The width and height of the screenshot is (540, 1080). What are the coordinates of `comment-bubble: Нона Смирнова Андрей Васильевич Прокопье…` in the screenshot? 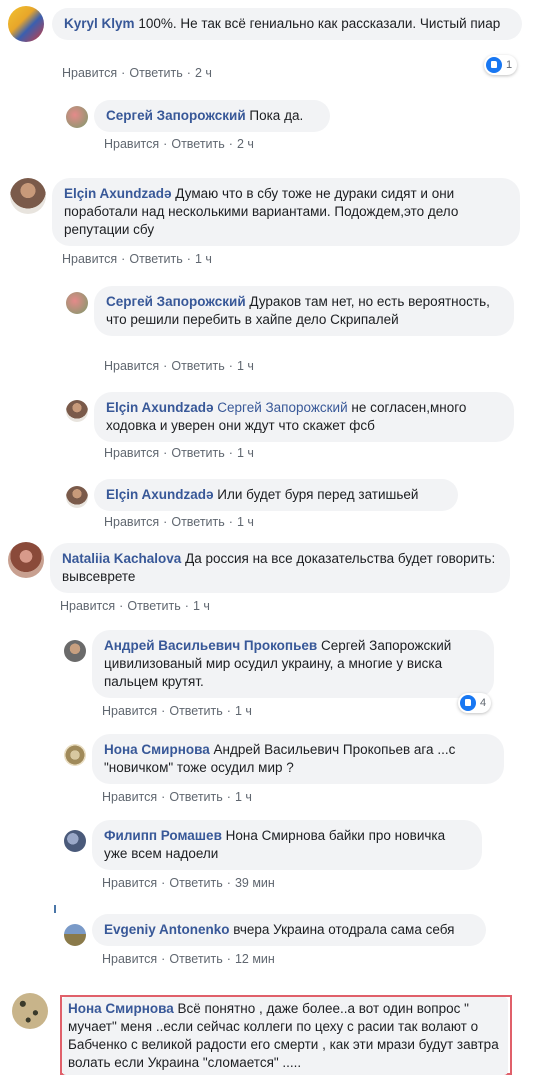 It's located at (298, 759).